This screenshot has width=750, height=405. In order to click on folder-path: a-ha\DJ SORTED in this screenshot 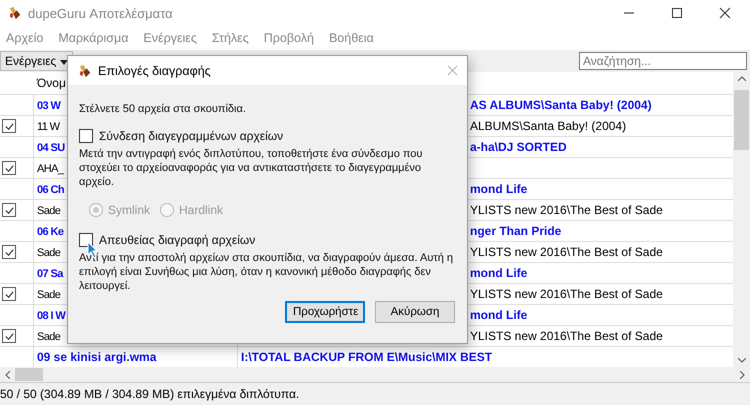, I will do `click(518, 147)`.